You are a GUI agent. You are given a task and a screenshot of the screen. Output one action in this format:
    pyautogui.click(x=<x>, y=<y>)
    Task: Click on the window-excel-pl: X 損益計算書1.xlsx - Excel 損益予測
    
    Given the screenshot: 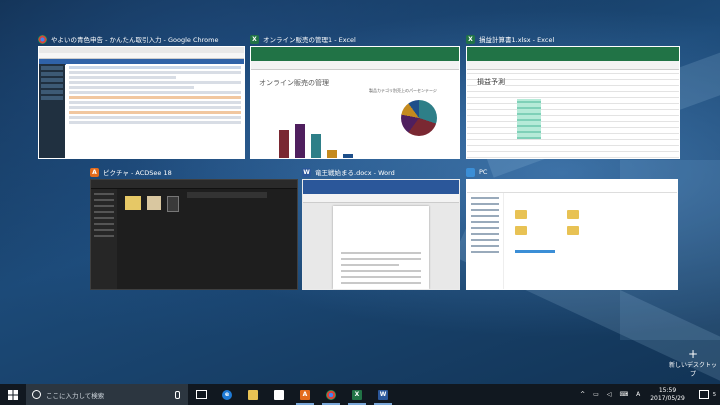 What is the action you would take?
    pyautogui.click(x=573, y=95)
    